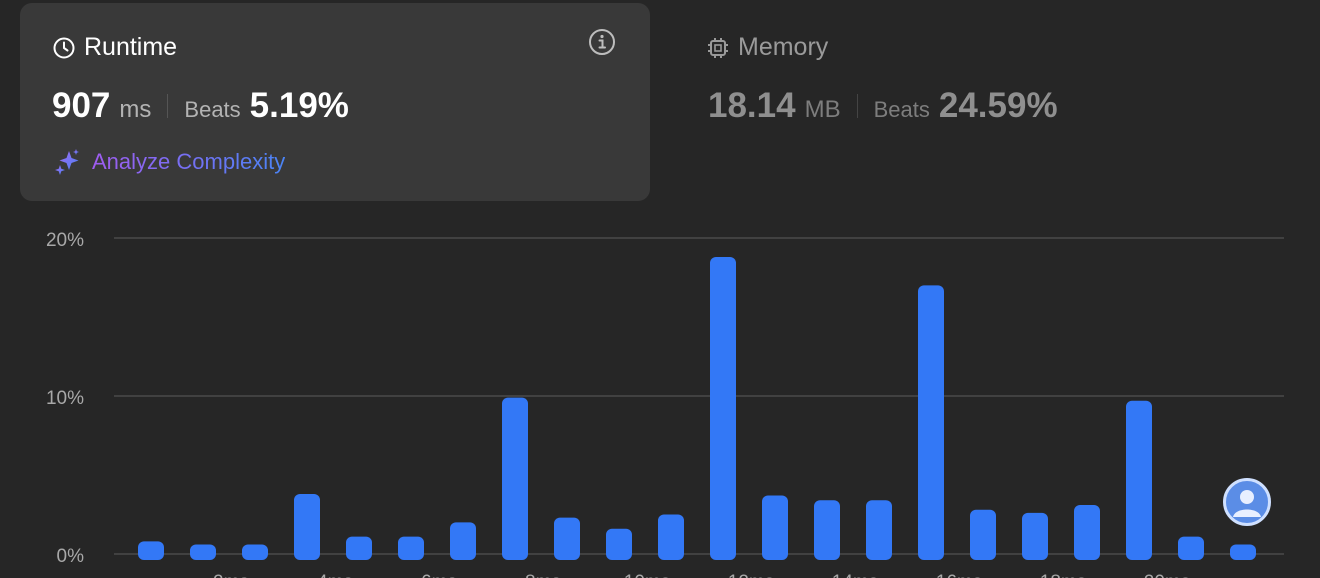 Image resolution: width=1320 pixels, height=578 pixels. Describe the element at coordinates (543, 575) in the screenshot. I see `x-tick-label: 8ms` at that location.